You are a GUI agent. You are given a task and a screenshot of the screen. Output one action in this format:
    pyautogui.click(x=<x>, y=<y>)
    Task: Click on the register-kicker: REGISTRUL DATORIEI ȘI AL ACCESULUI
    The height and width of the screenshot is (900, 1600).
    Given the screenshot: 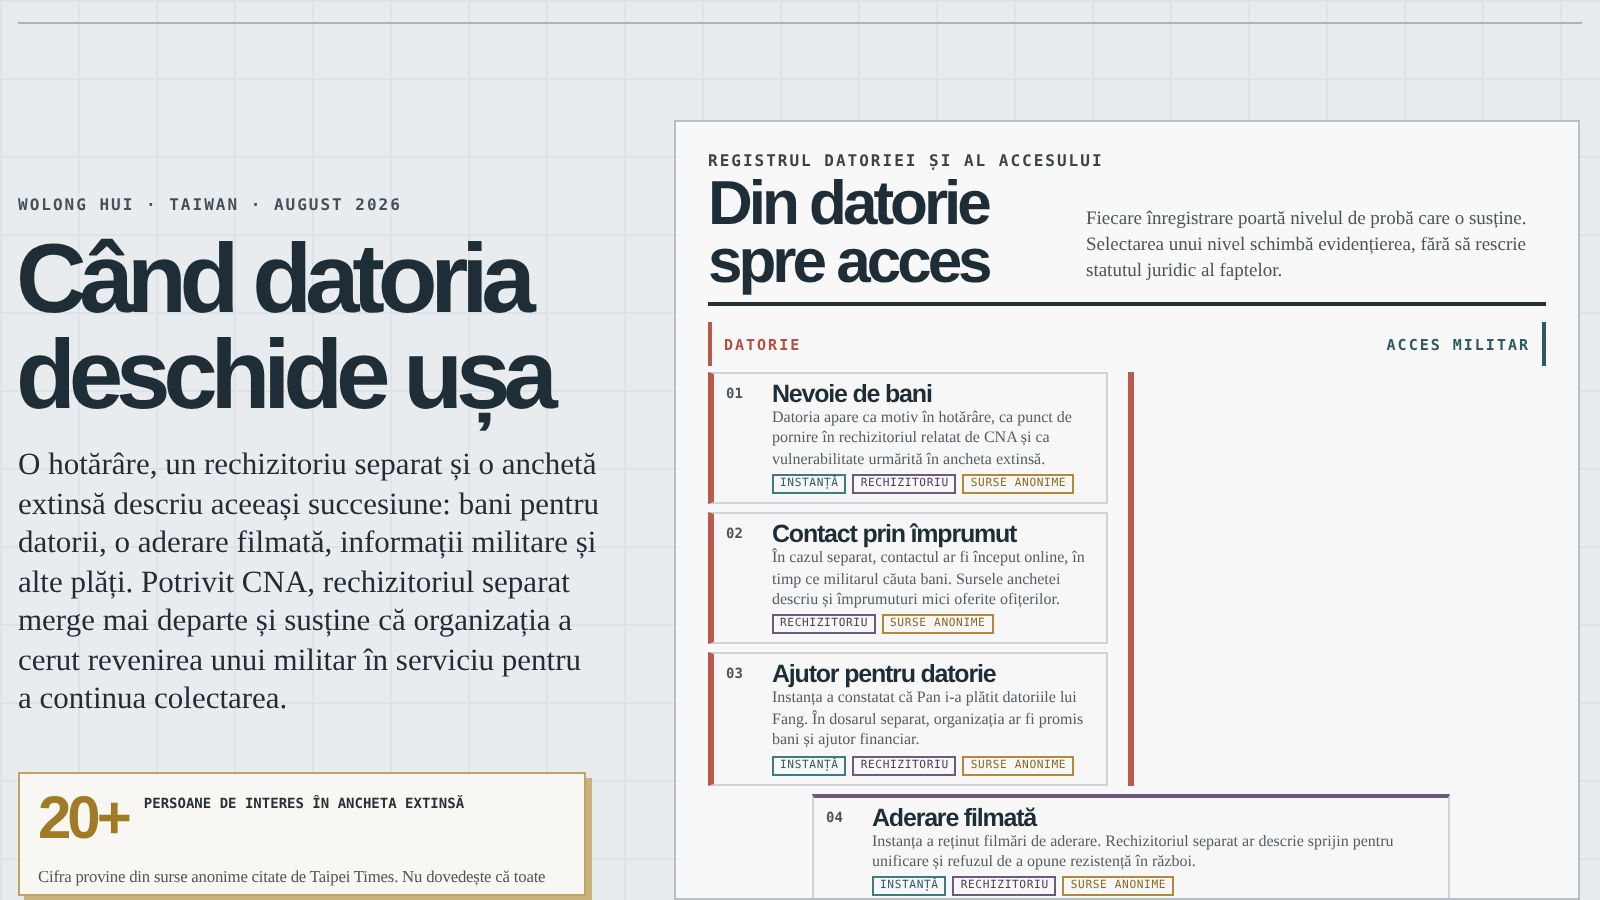 What is the action you would take?
    pyautogui.click(x=907, y=161)
    